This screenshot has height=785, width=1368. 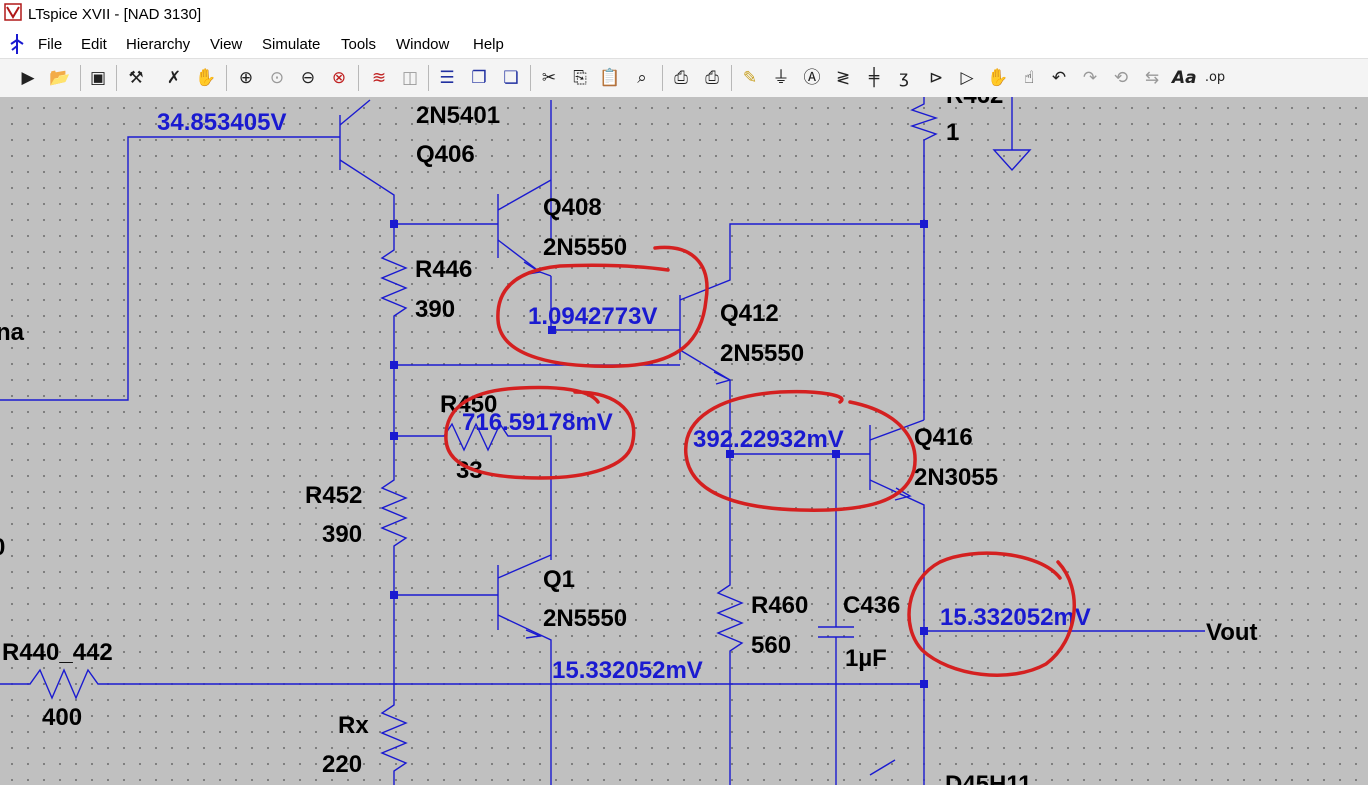 I want to click on r460-name: R460, so click(x=779, y=605).